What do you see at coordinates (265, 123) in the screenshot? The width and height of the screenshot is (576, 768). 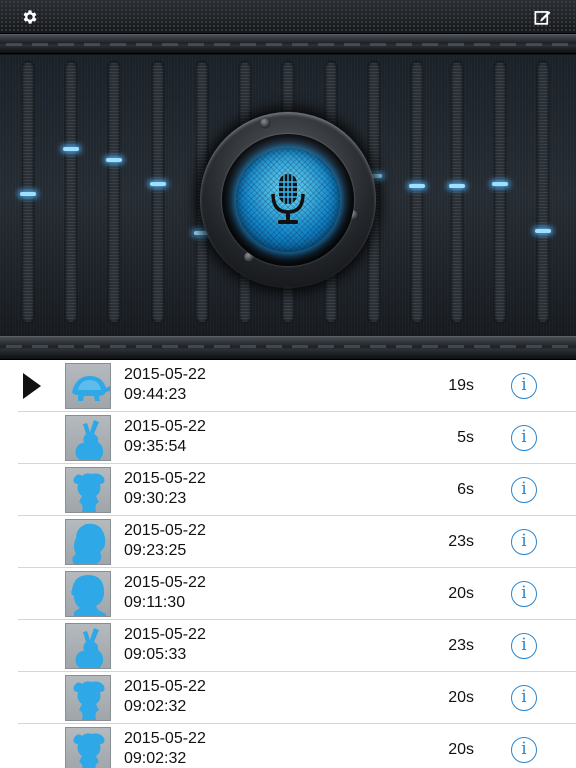 I see `screw` at bounding box center [265, 123].